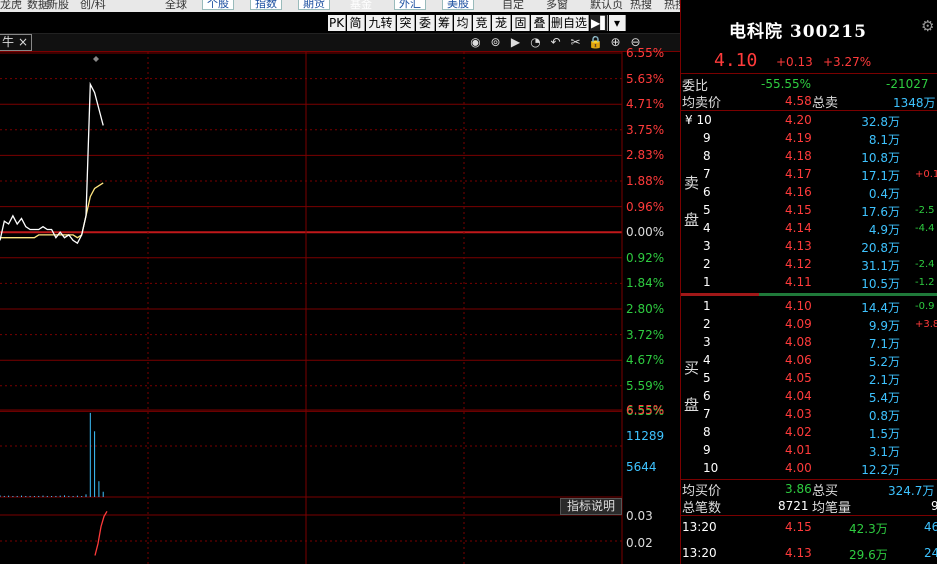 The height and width of the screenshot is (564, 937). I want to click on toolbar-button: 突, so click(406, 23).